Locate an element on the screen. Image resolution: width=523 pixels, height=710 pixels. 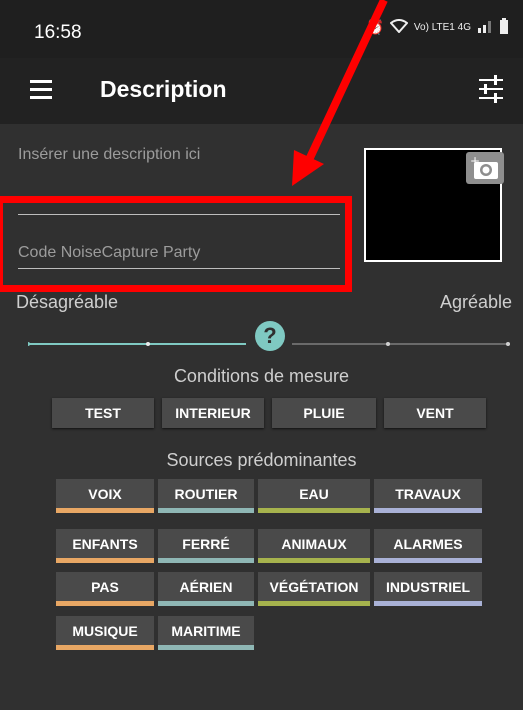
source-tag-enfants: ENFANTS is located at coordinates (105, 546).